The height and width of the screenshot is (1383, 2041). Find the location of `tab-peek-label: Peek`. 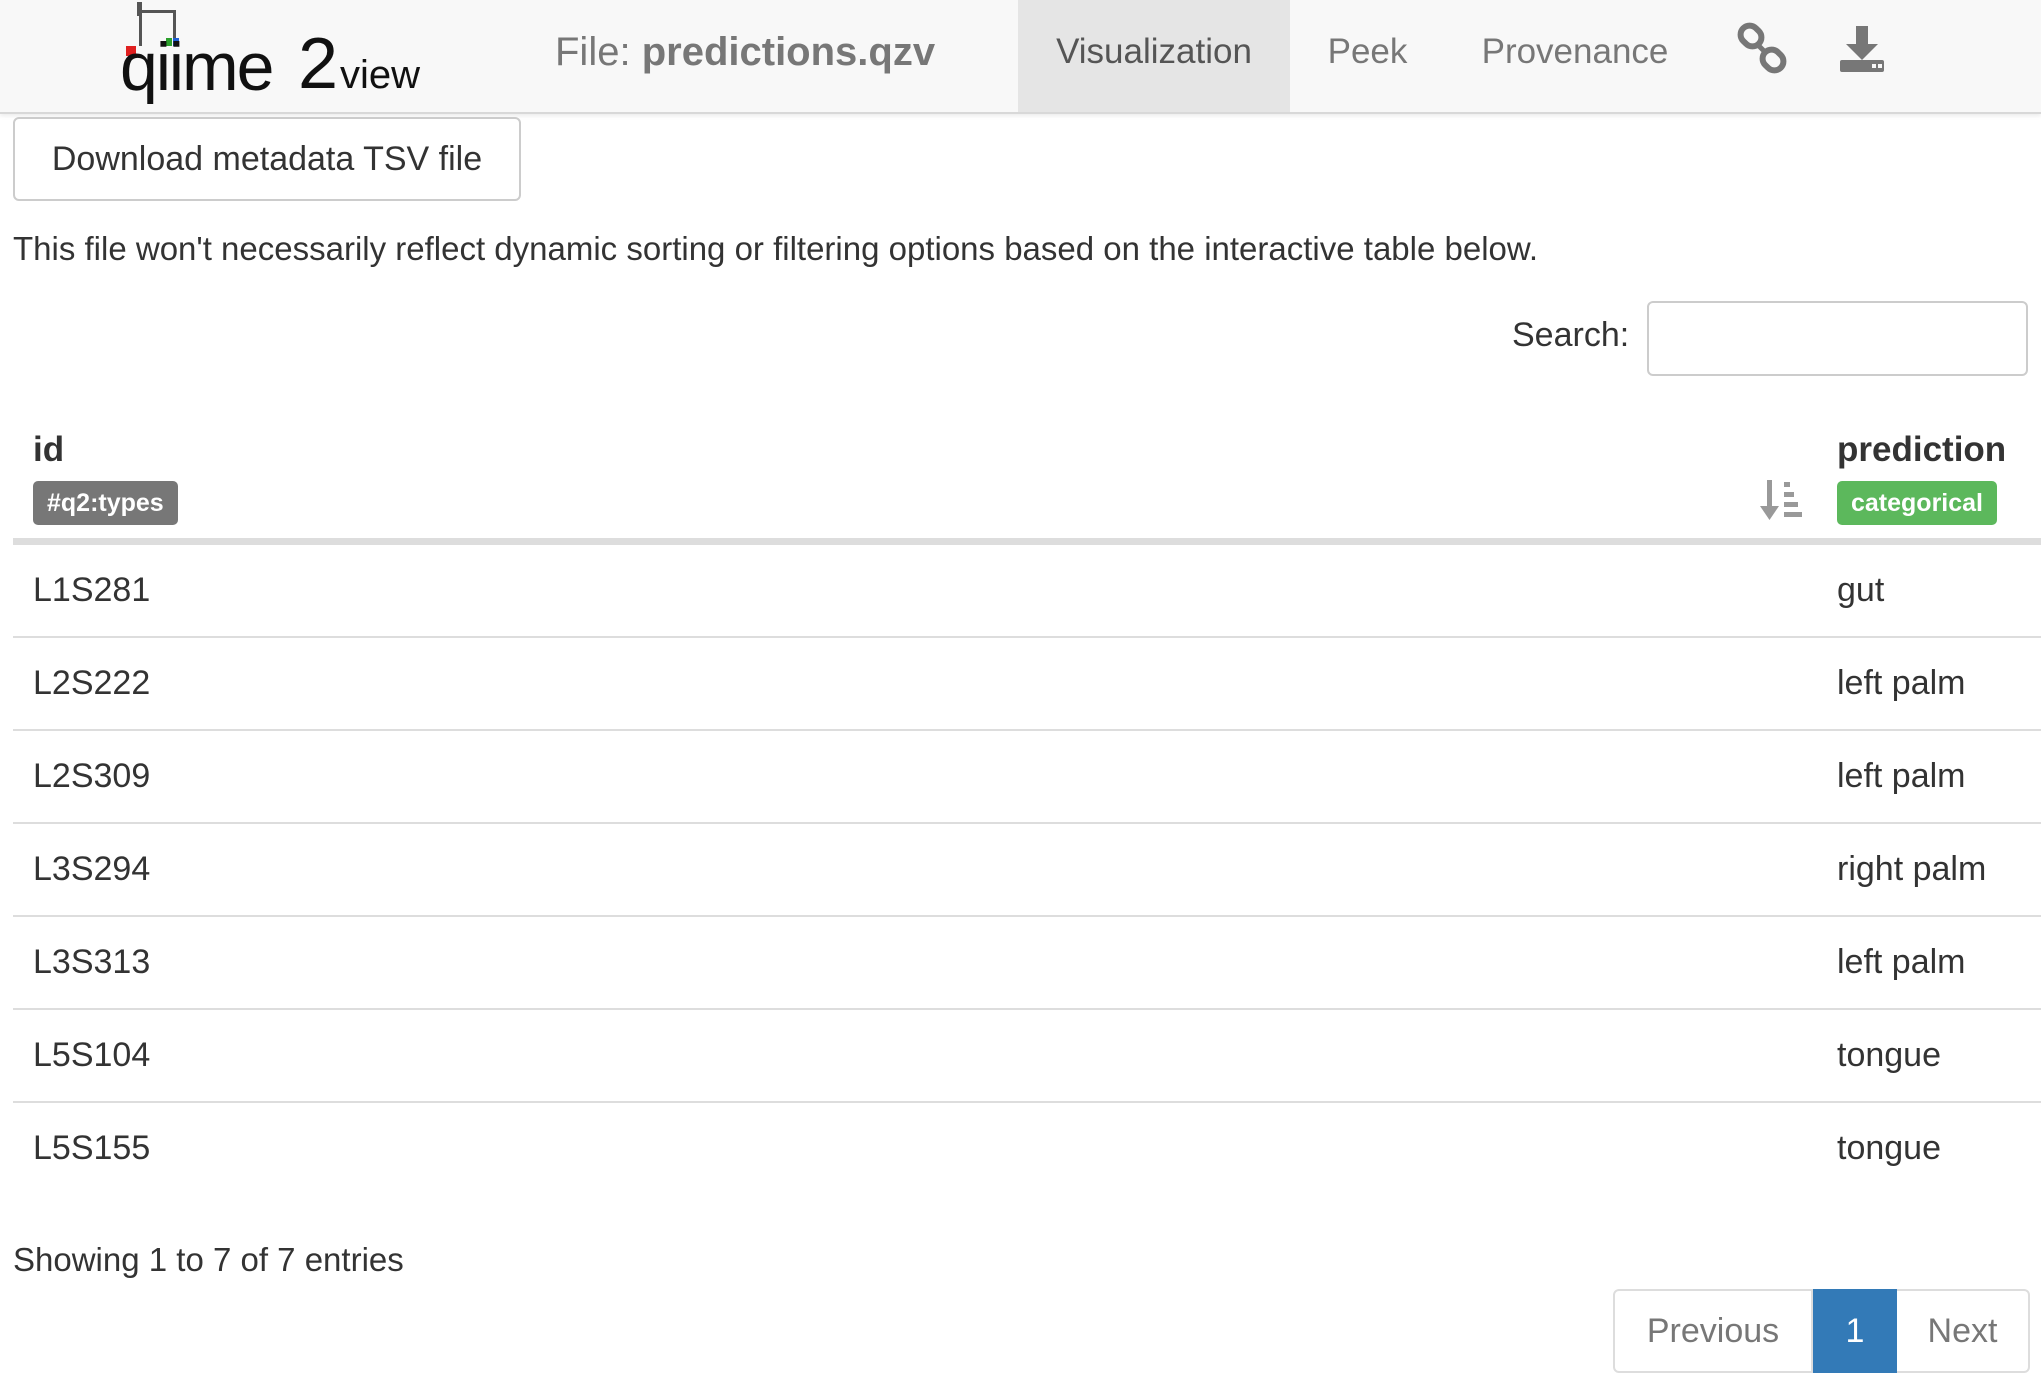

tab-peek-label: Peek is located at coordinates (1367, 51).